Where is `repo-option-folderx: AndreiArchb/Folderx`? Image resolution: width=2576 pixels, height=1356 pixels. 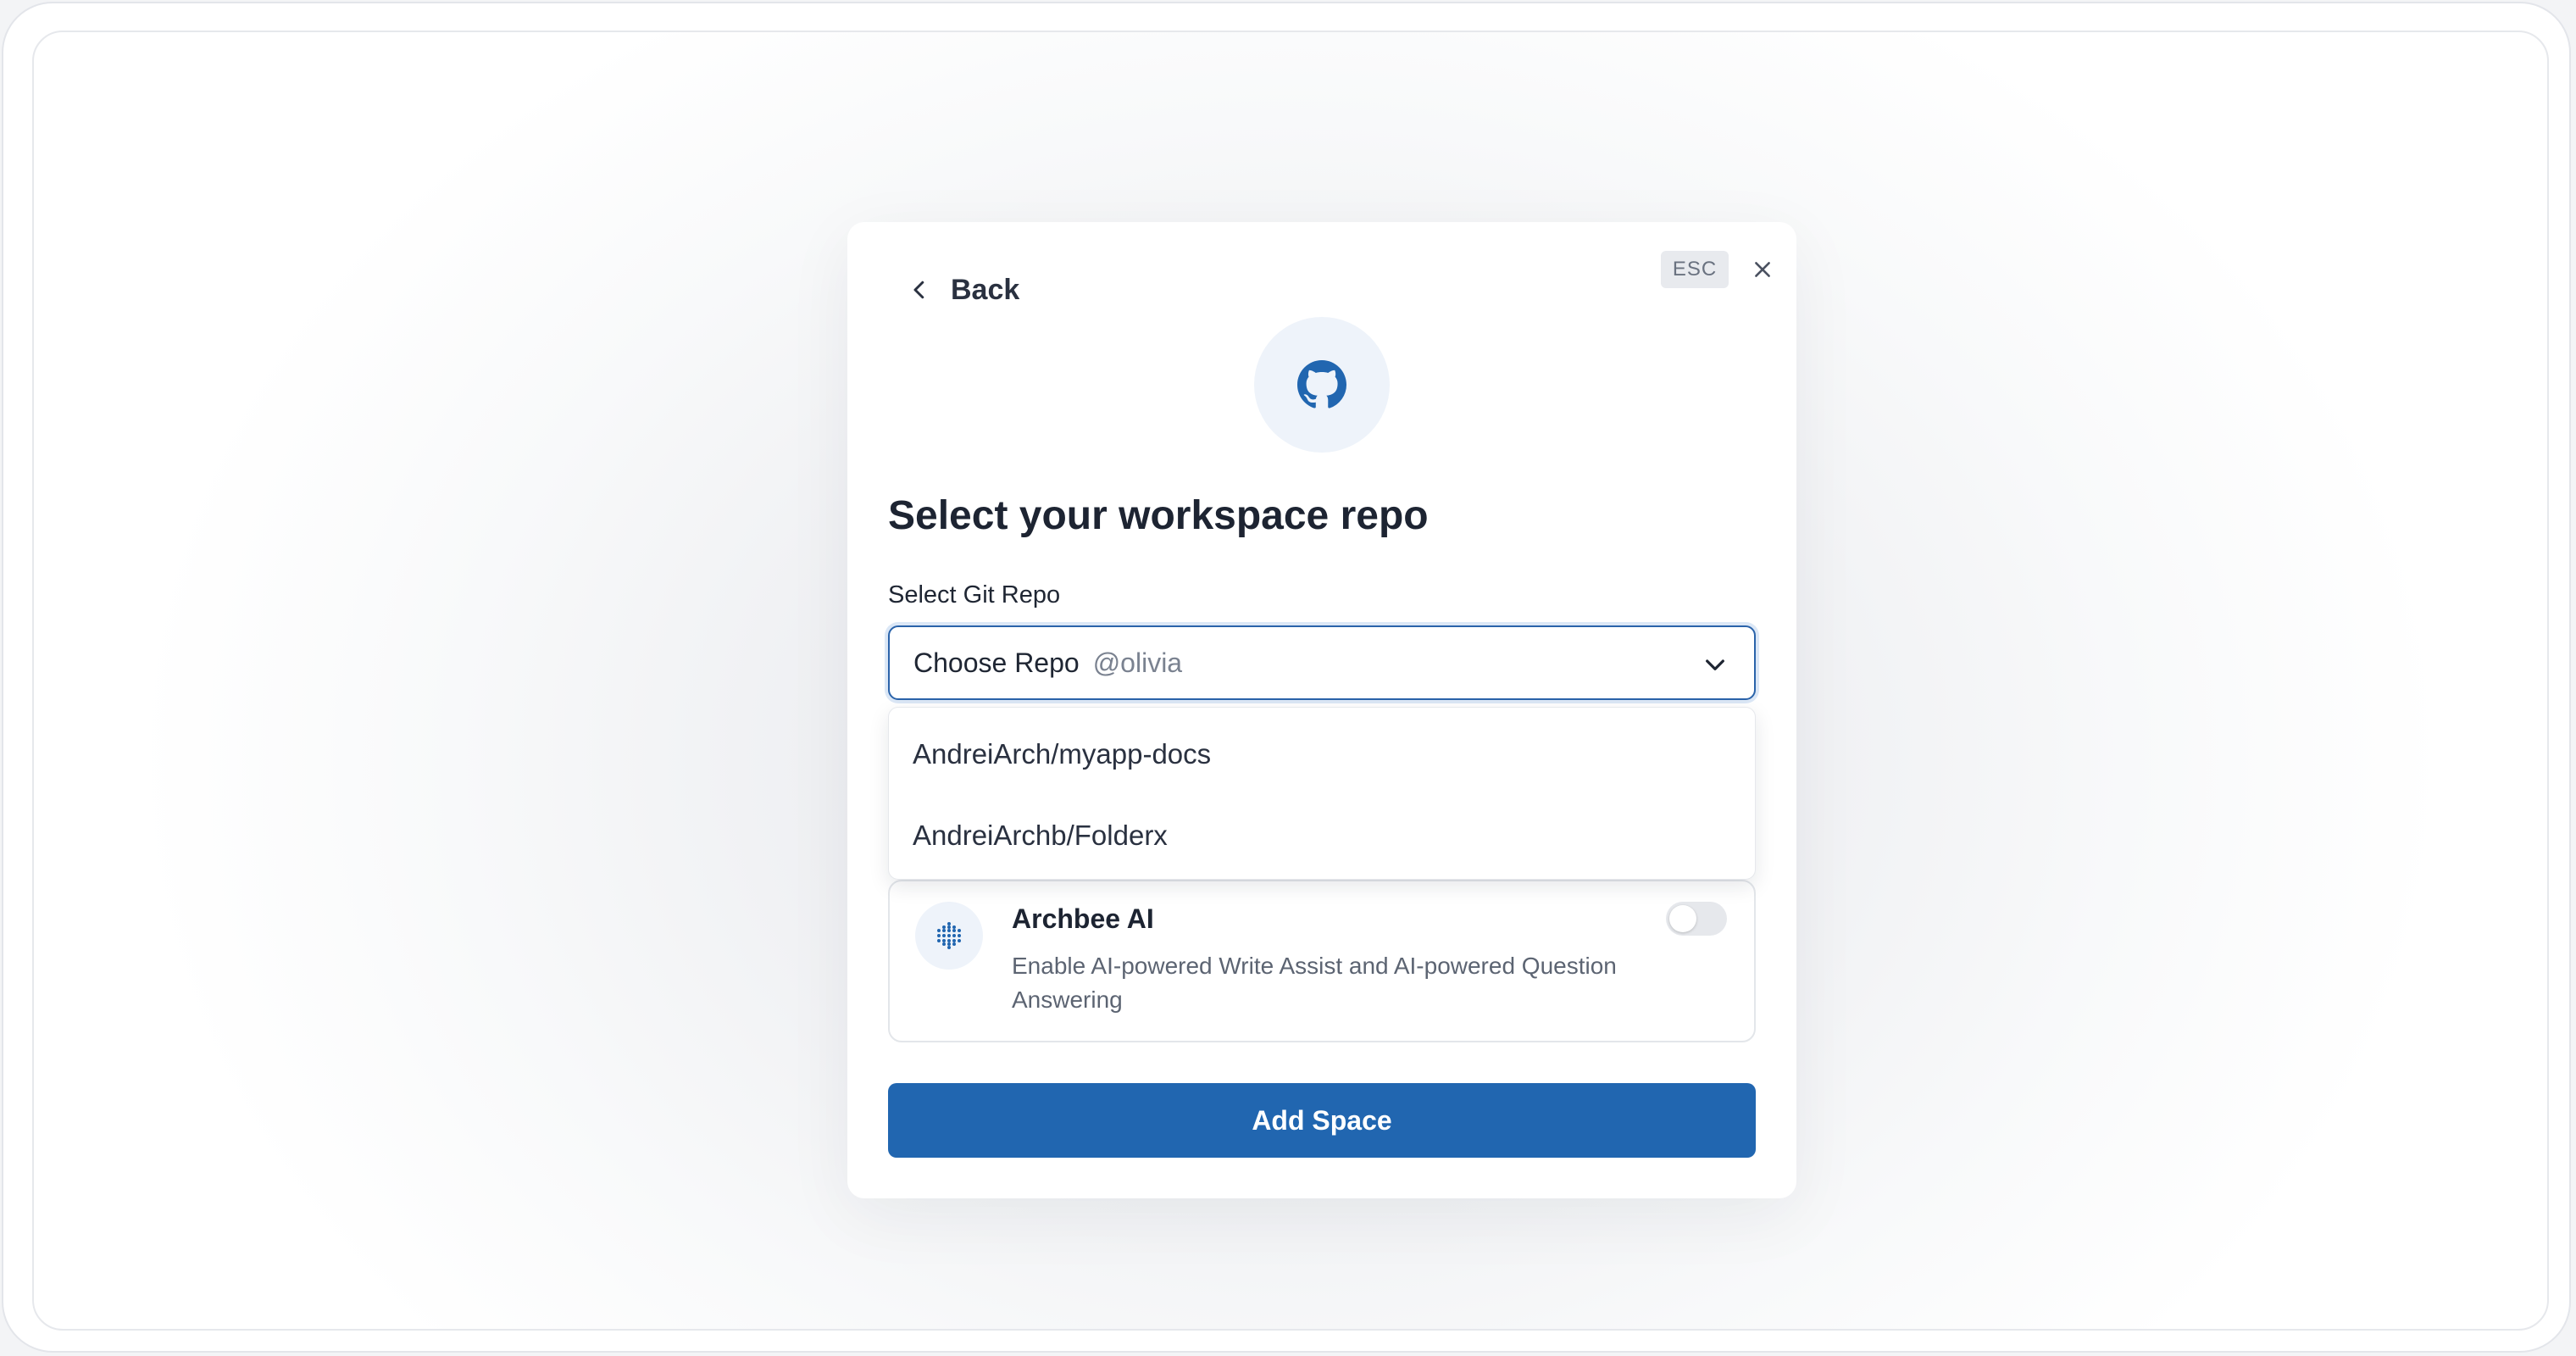 repo-option-folderx: AndreiArchb/Folderx is located at coordinates (1040, 836).